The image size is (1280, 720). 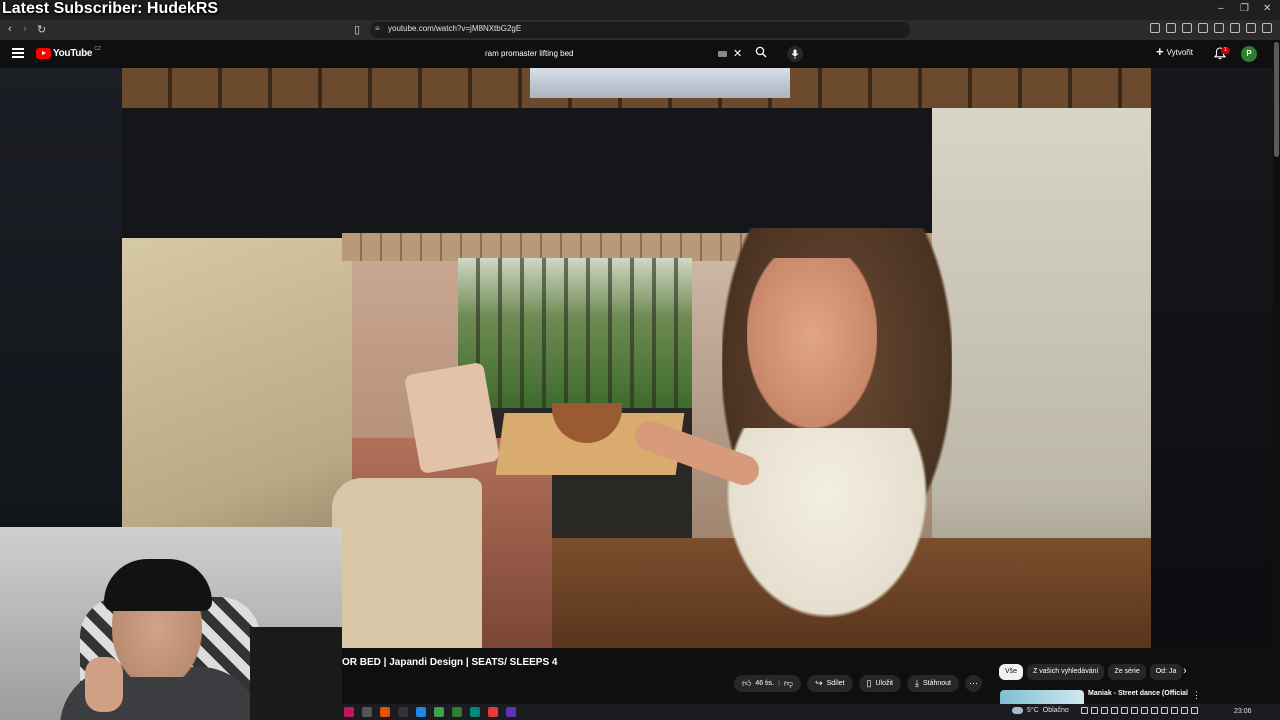 I want to click on country-code: CZ, so click(x=97, y=48).